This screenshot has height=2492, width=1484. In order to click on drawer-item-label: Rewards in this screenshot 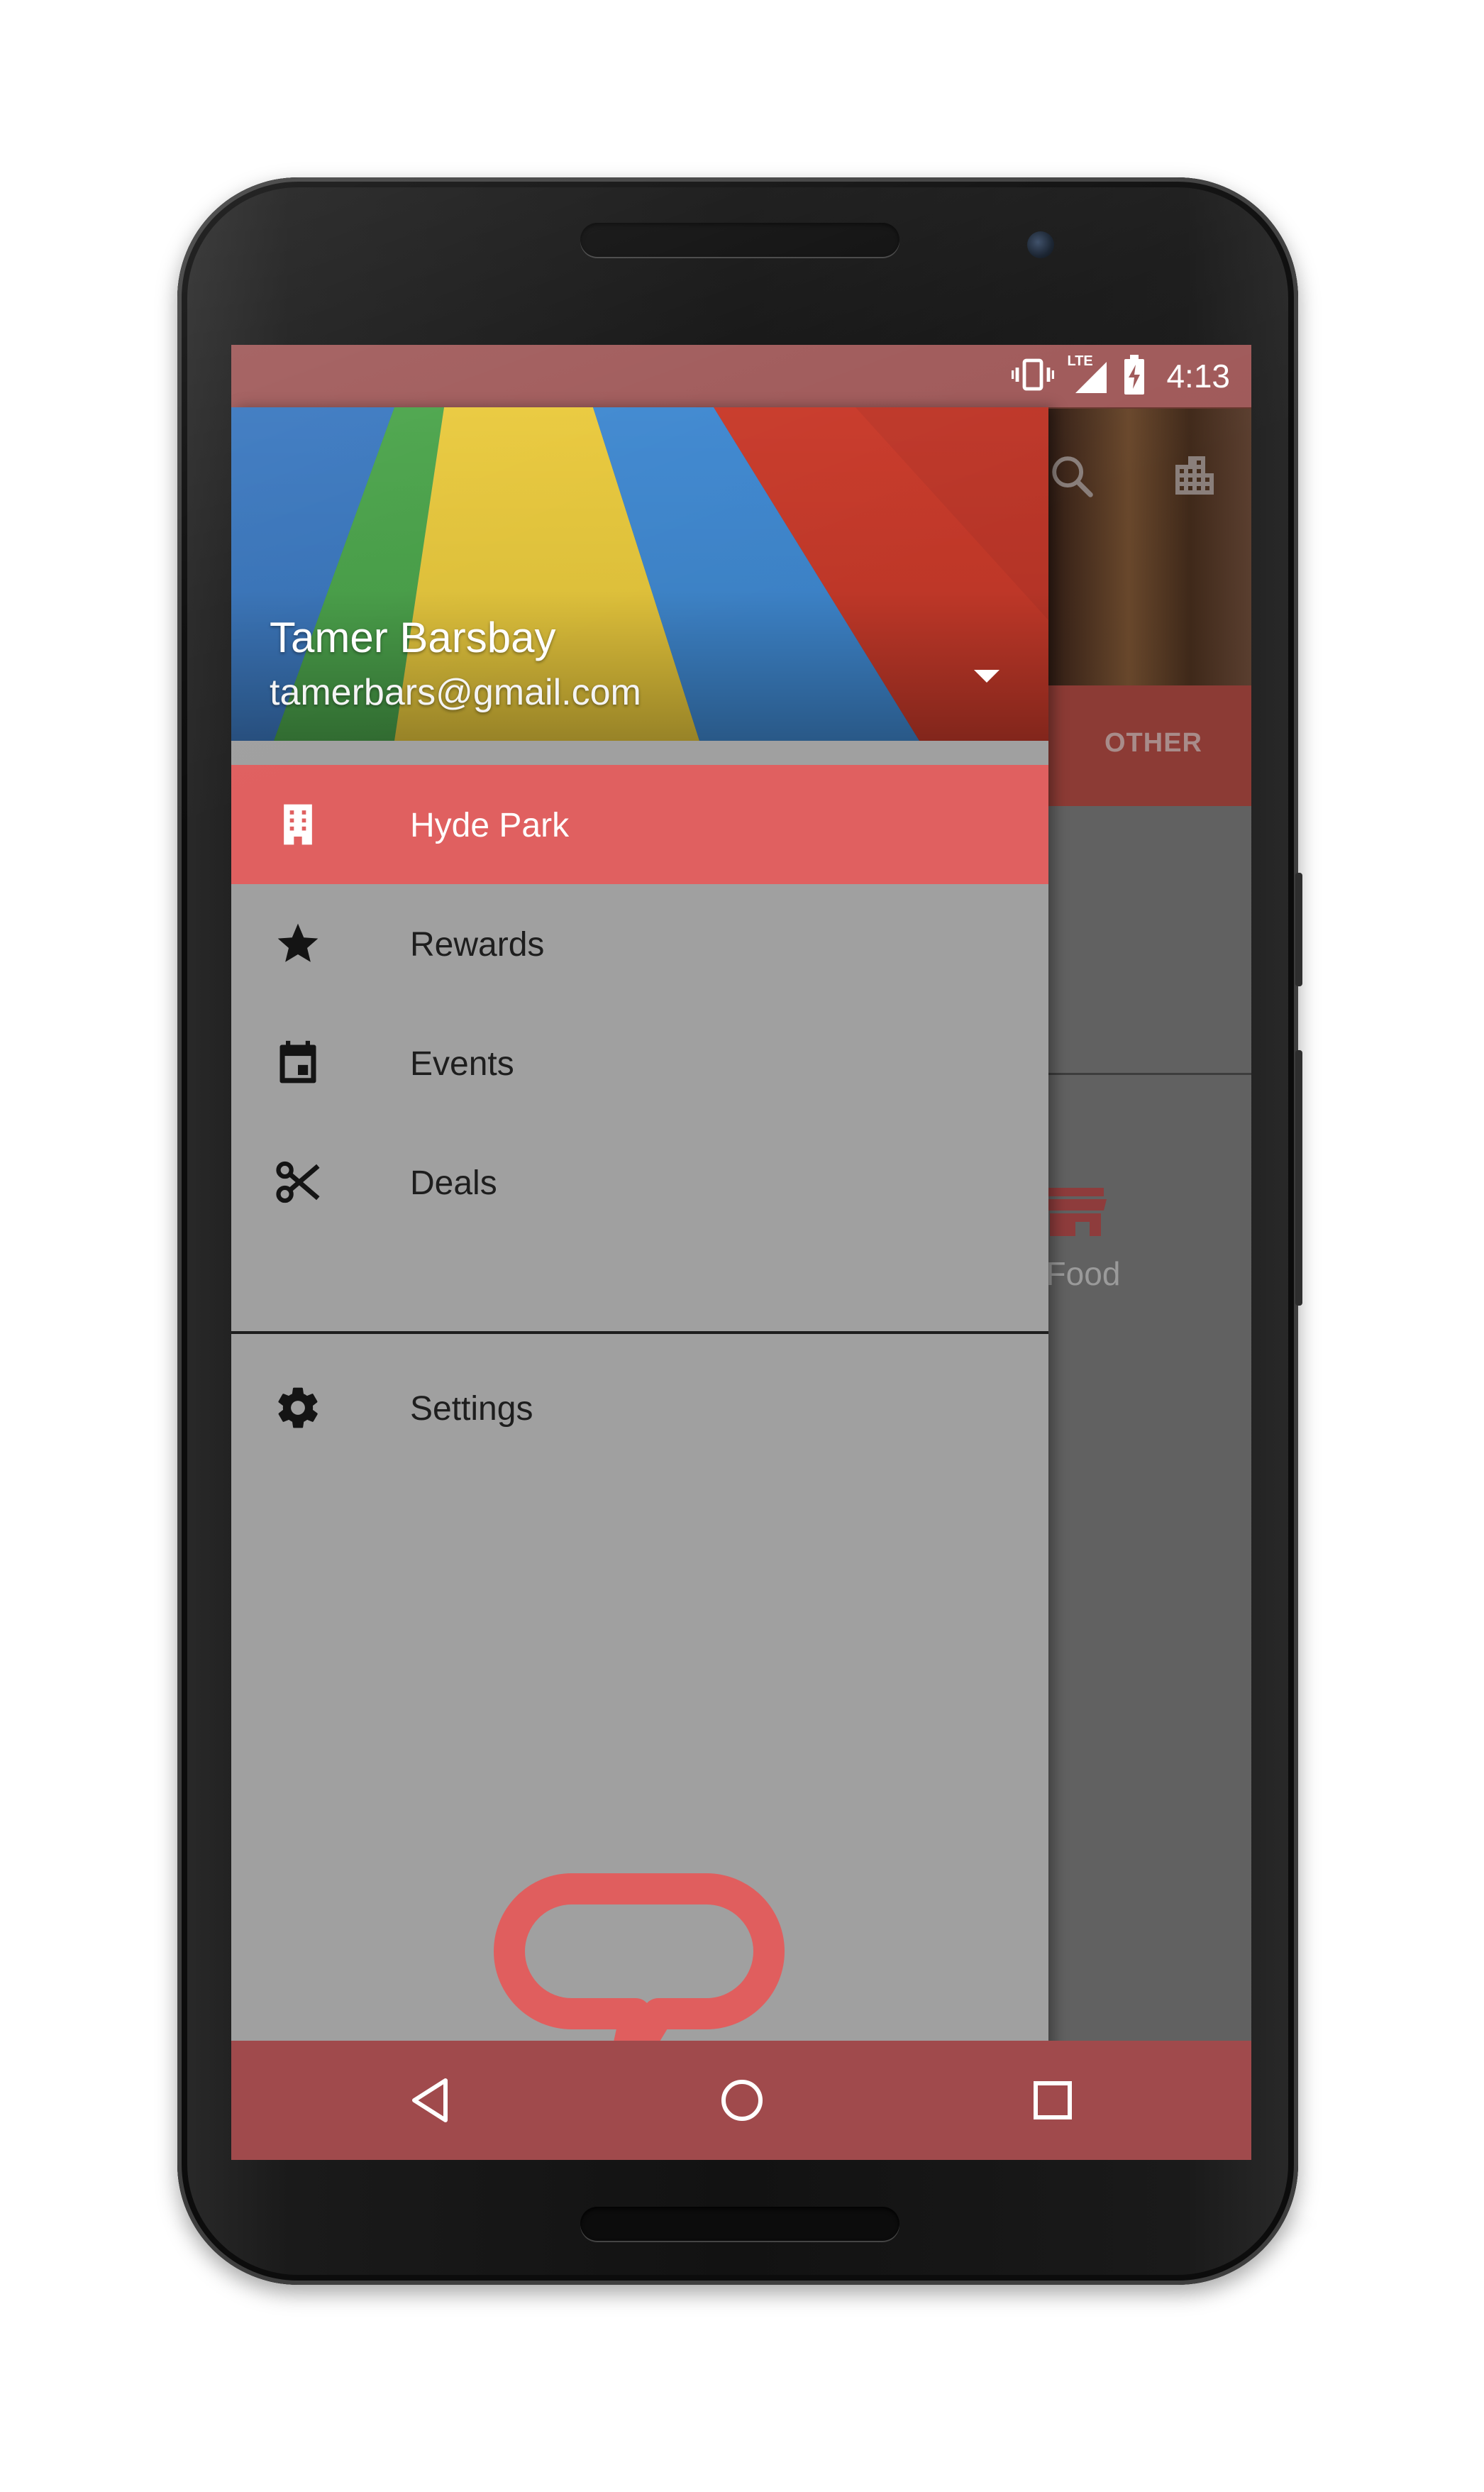, I will do `click(478, 945)`.